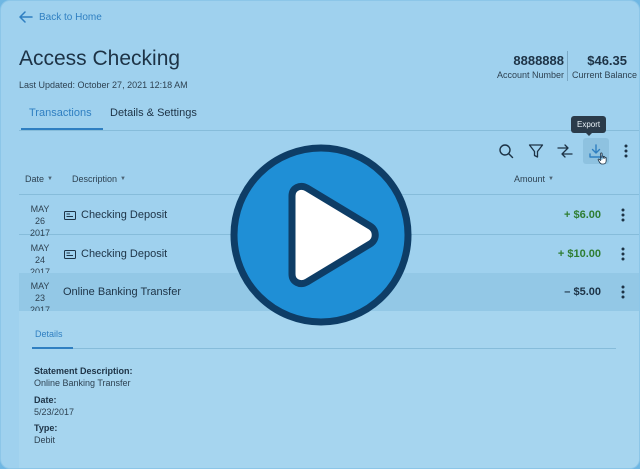 The image size is (640, 469). Describe the element at coordinates (40, 254) in the screenshot. I see `transaction-month-day: MAY 24` at that location.